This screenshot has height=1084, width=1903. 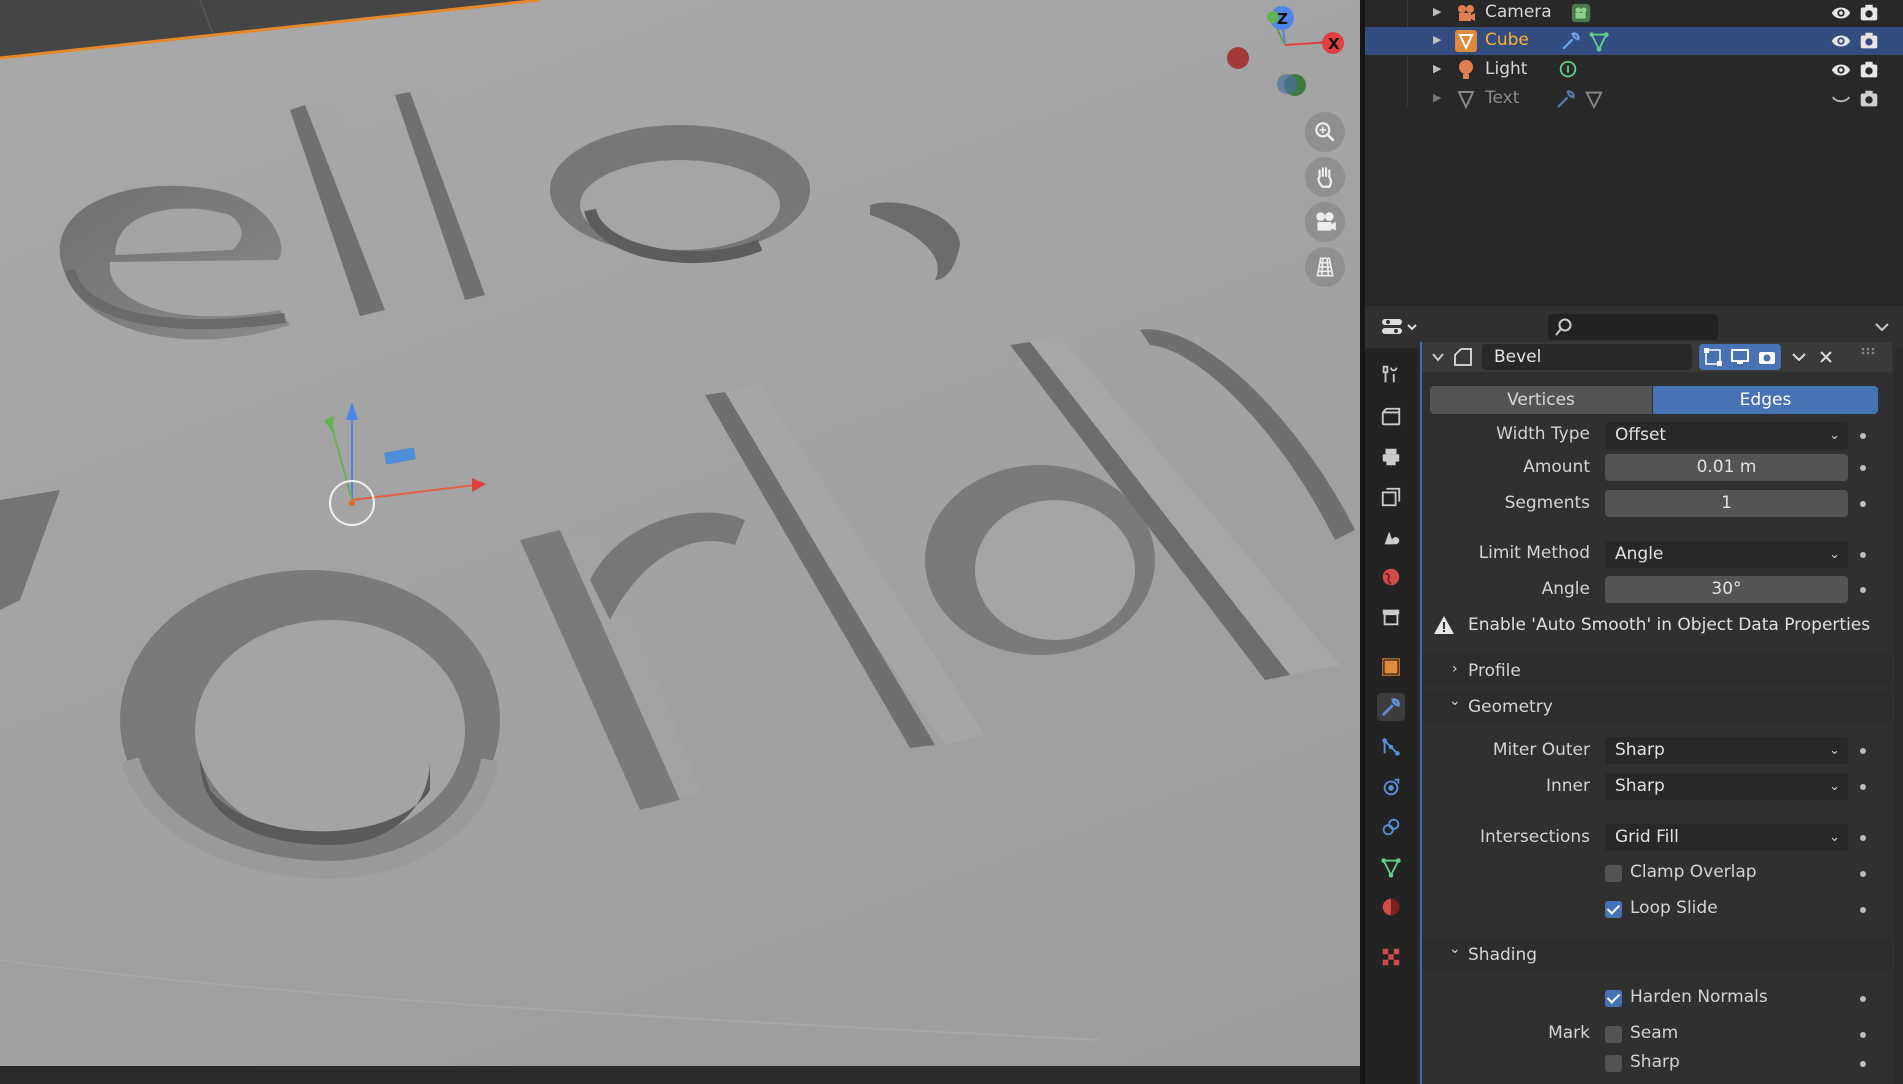 What do you see at coordinates (1841, 99) in the screenshot?
I see `hidden-eye-icon` at bounding box center [1841, 99].